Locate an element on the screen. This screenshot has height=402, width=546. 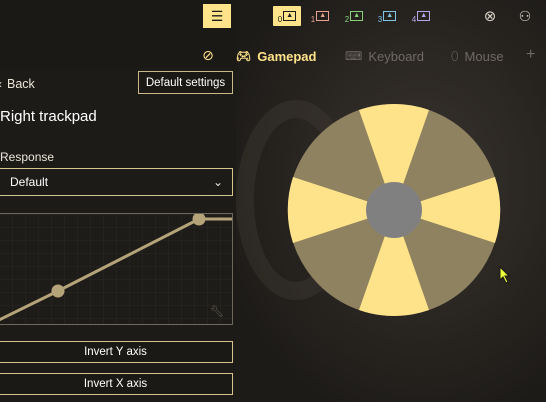
tab-label: Keyboard is located at coordinates (396, 56).